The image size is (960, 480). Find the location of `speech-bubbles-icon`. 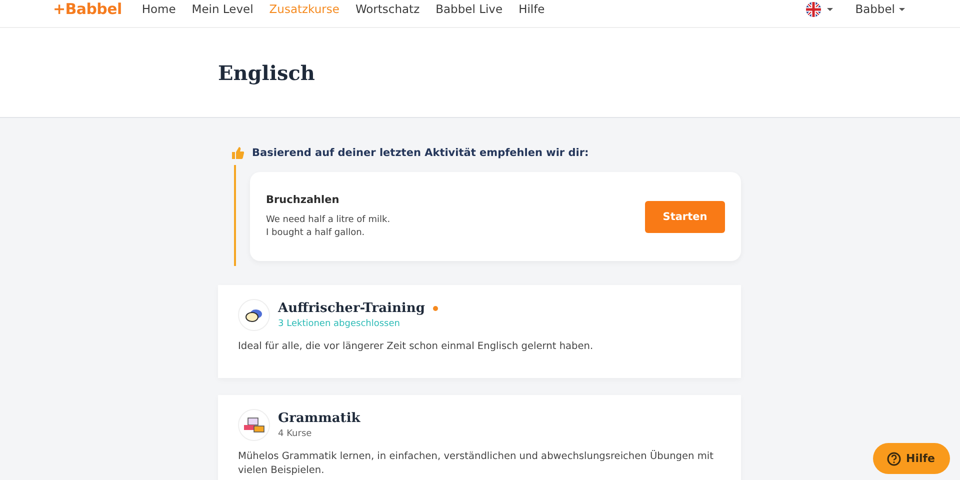

speech-bubbles-icon is located at coordinates (254, 315).